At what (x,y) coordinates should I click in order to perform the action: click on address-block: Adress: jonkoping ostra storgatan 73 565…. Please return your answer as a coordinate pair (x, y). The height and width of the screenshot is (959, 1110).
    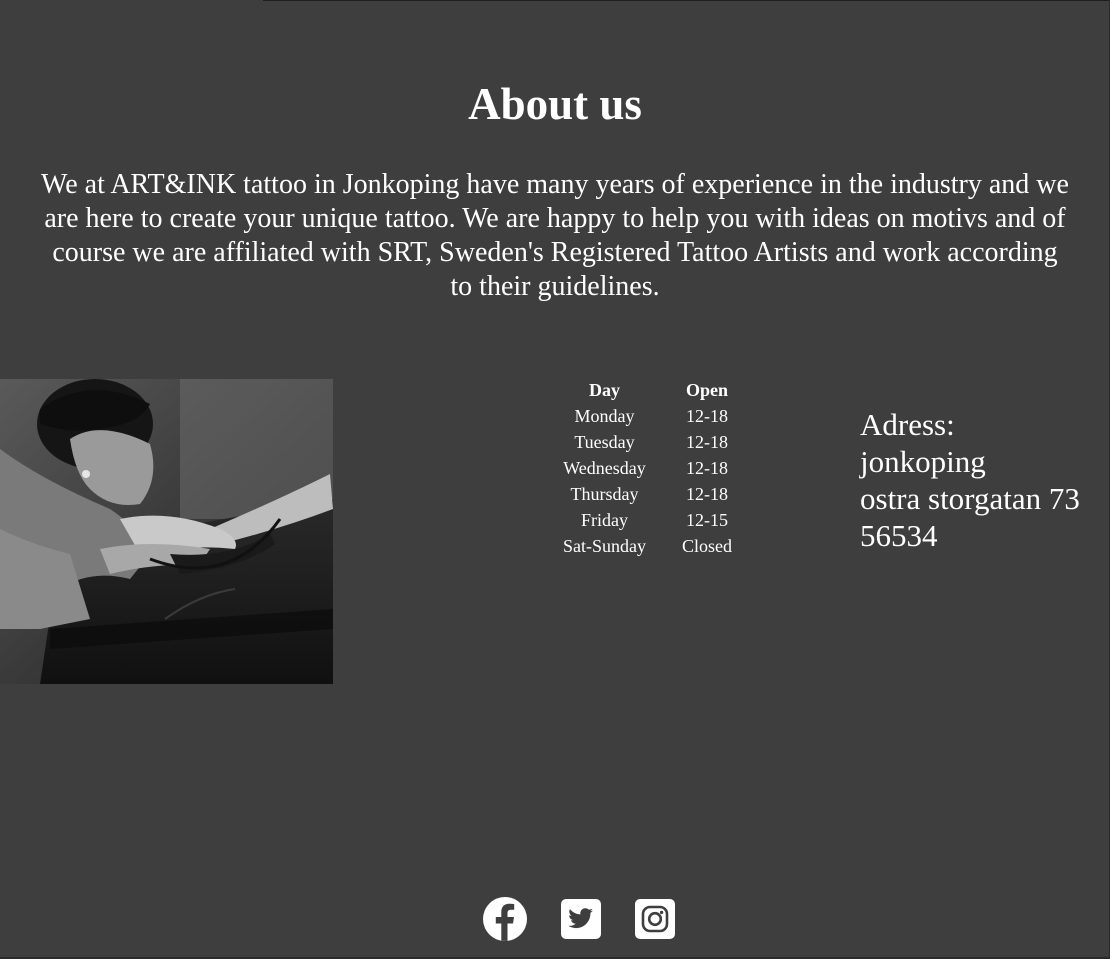
    Looking at the image, I should click on (970, 480).